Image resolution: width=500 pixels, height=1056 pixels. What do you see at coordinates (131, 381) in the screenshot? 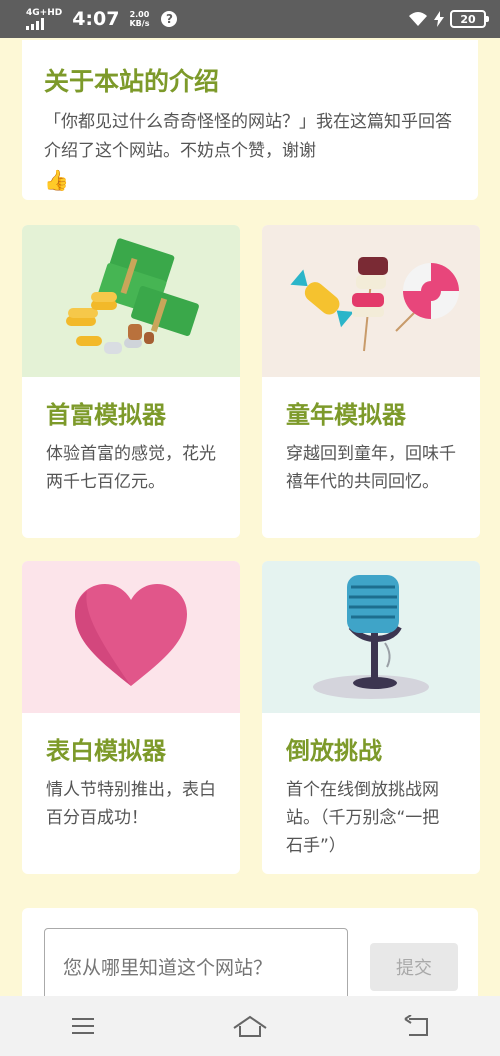
I see `tile-richest-simulator: 首富模拟器 体验首富的感觉，花光两千七百亿元。` at bounding box center [131, 381].